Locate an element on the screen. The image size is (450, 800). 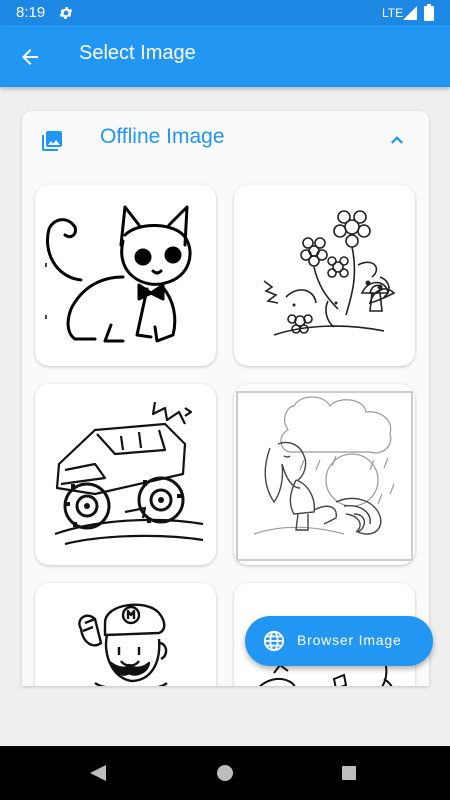
nav-recents-icon is located at coordinates (349, 773).